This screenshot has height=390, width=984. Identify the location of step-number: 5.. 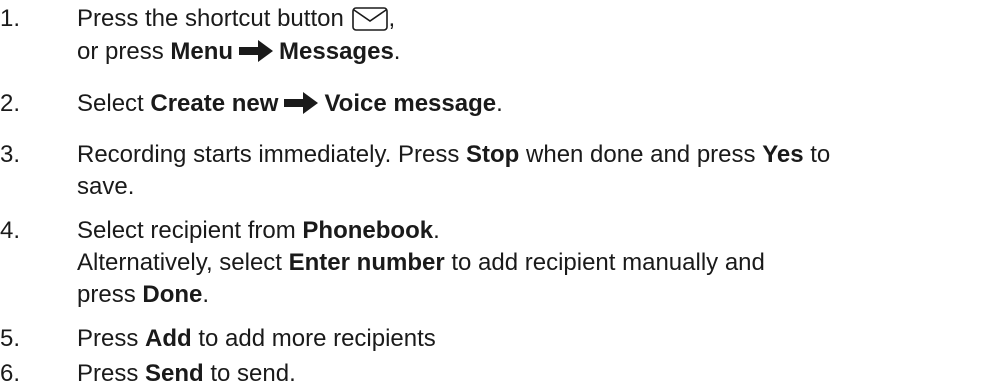
(10, 338).